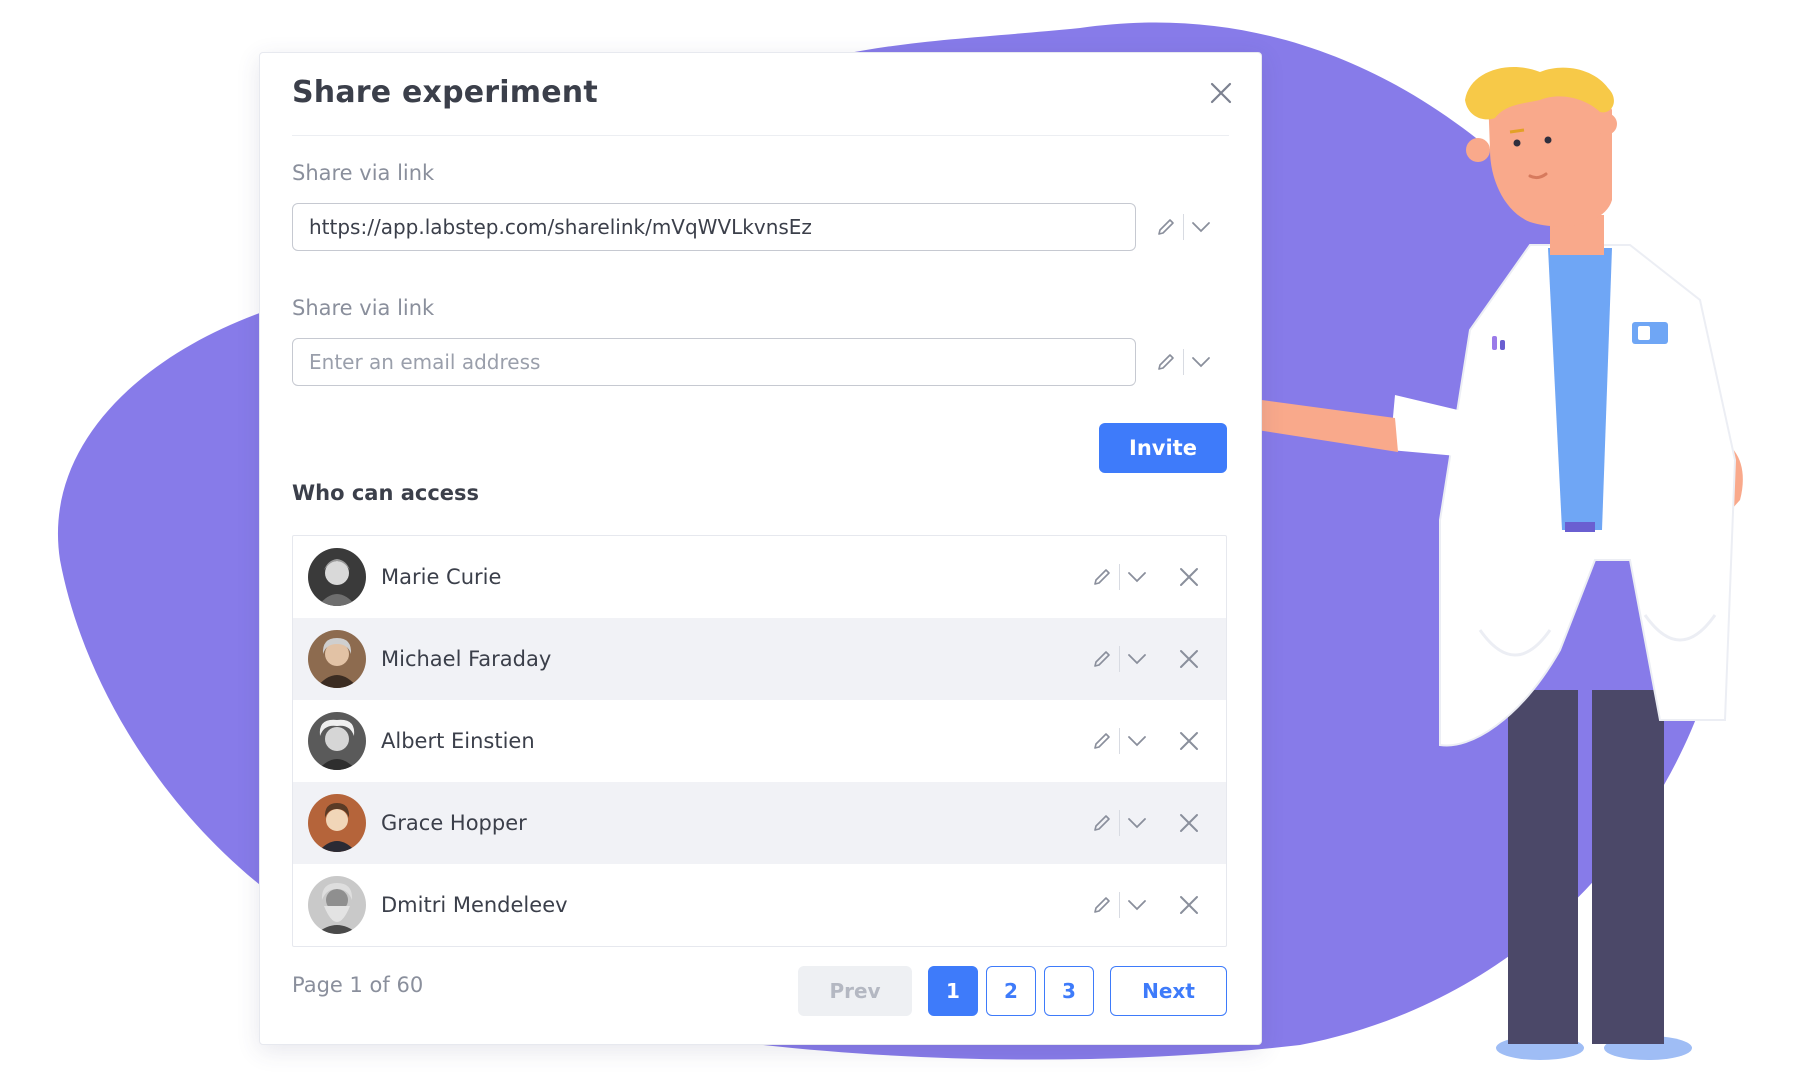 Image resolution: width=1800 pixels, height=1080 pixels. I want to click on list-item: Dmitri Mendeleev, so click(759, 905).